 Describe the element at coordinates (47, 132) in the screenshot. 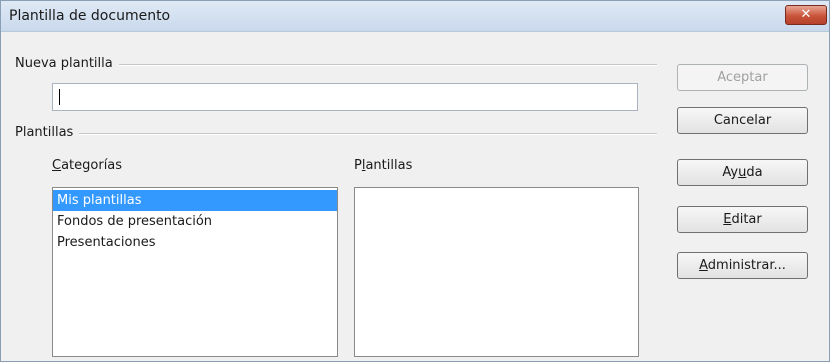

I see `templates-section-label: Plantillas` at that location.